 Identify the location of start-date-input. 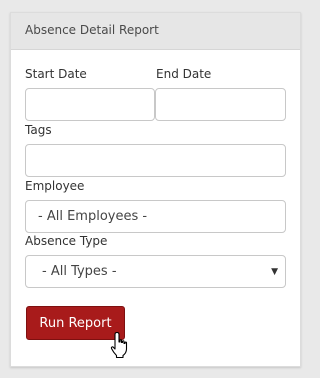
(90, 104).